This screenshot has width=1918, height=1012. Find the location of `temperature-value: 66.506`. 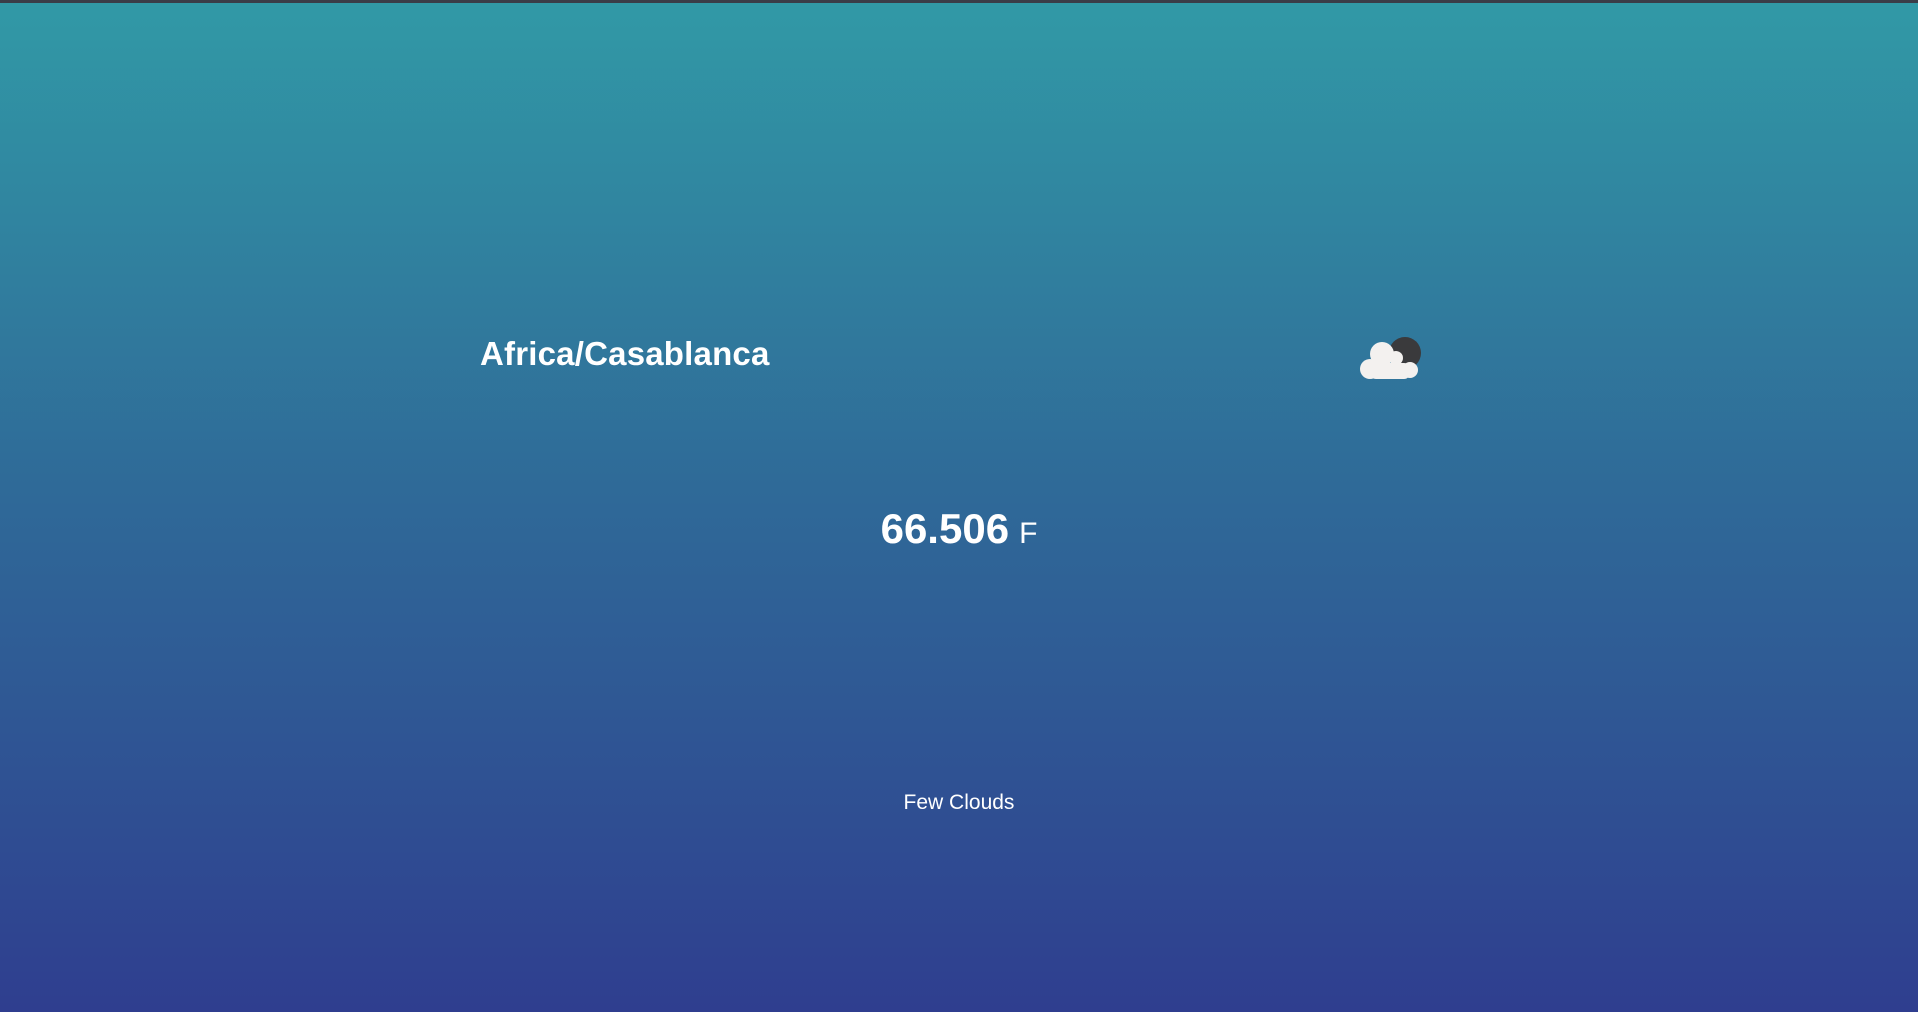

temperature-value: 66.506 is located at coordinates (945, 528).